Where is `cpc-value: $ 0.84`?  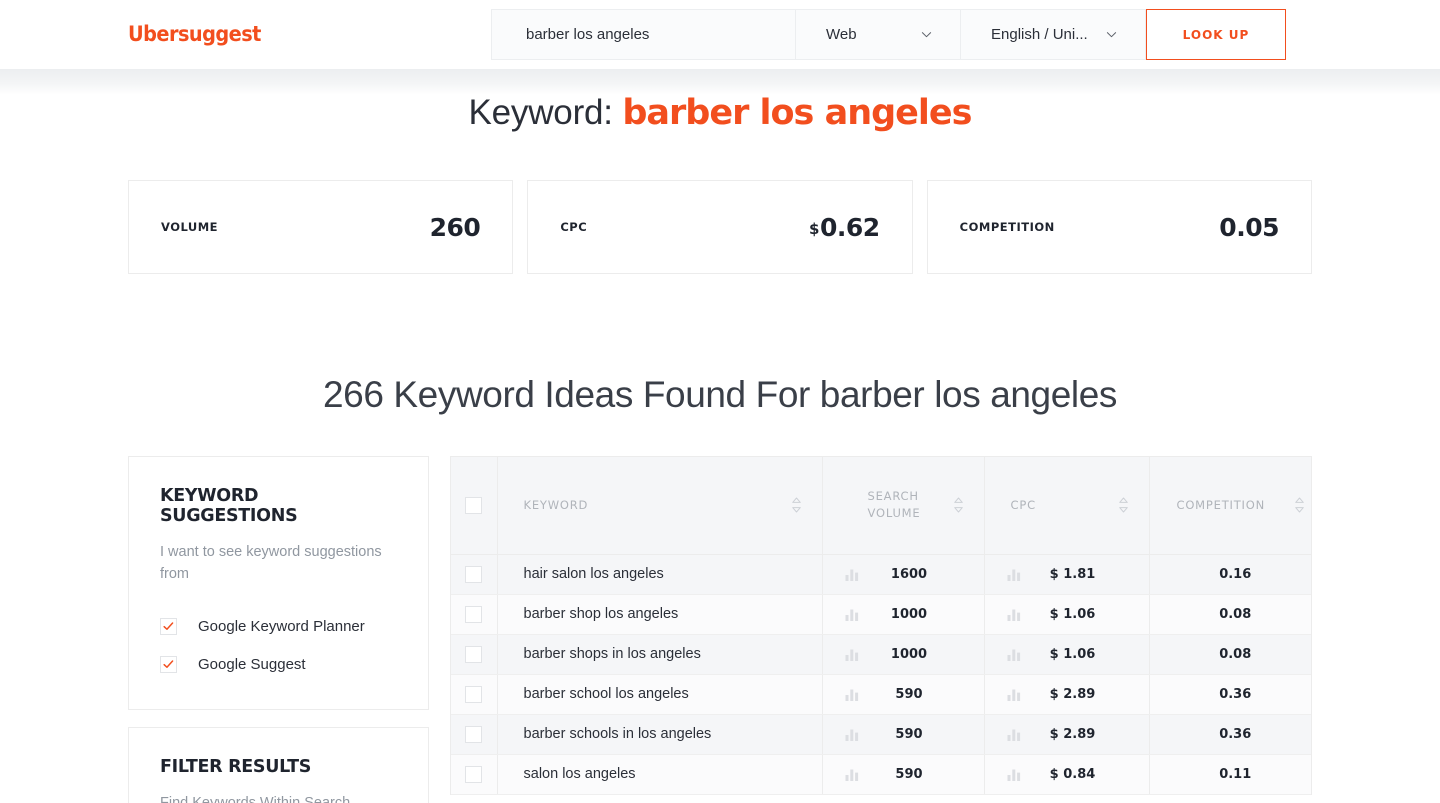
cpc-value: $ 0.84 is located at coordinates (1072, 774).